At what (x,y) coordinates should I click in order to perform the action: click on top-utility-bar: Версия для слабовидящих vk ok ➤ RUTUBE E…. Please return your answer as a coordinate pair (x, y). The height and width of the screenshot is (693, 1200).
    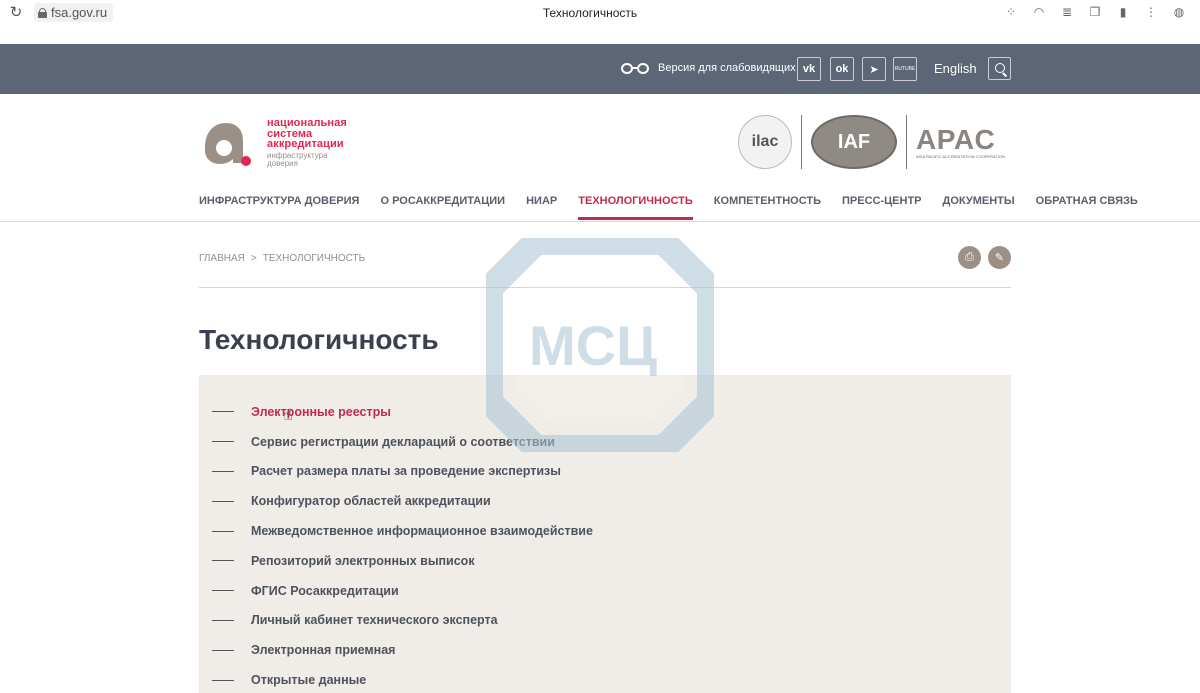
    Looking at the image, I should click on (600, 69).